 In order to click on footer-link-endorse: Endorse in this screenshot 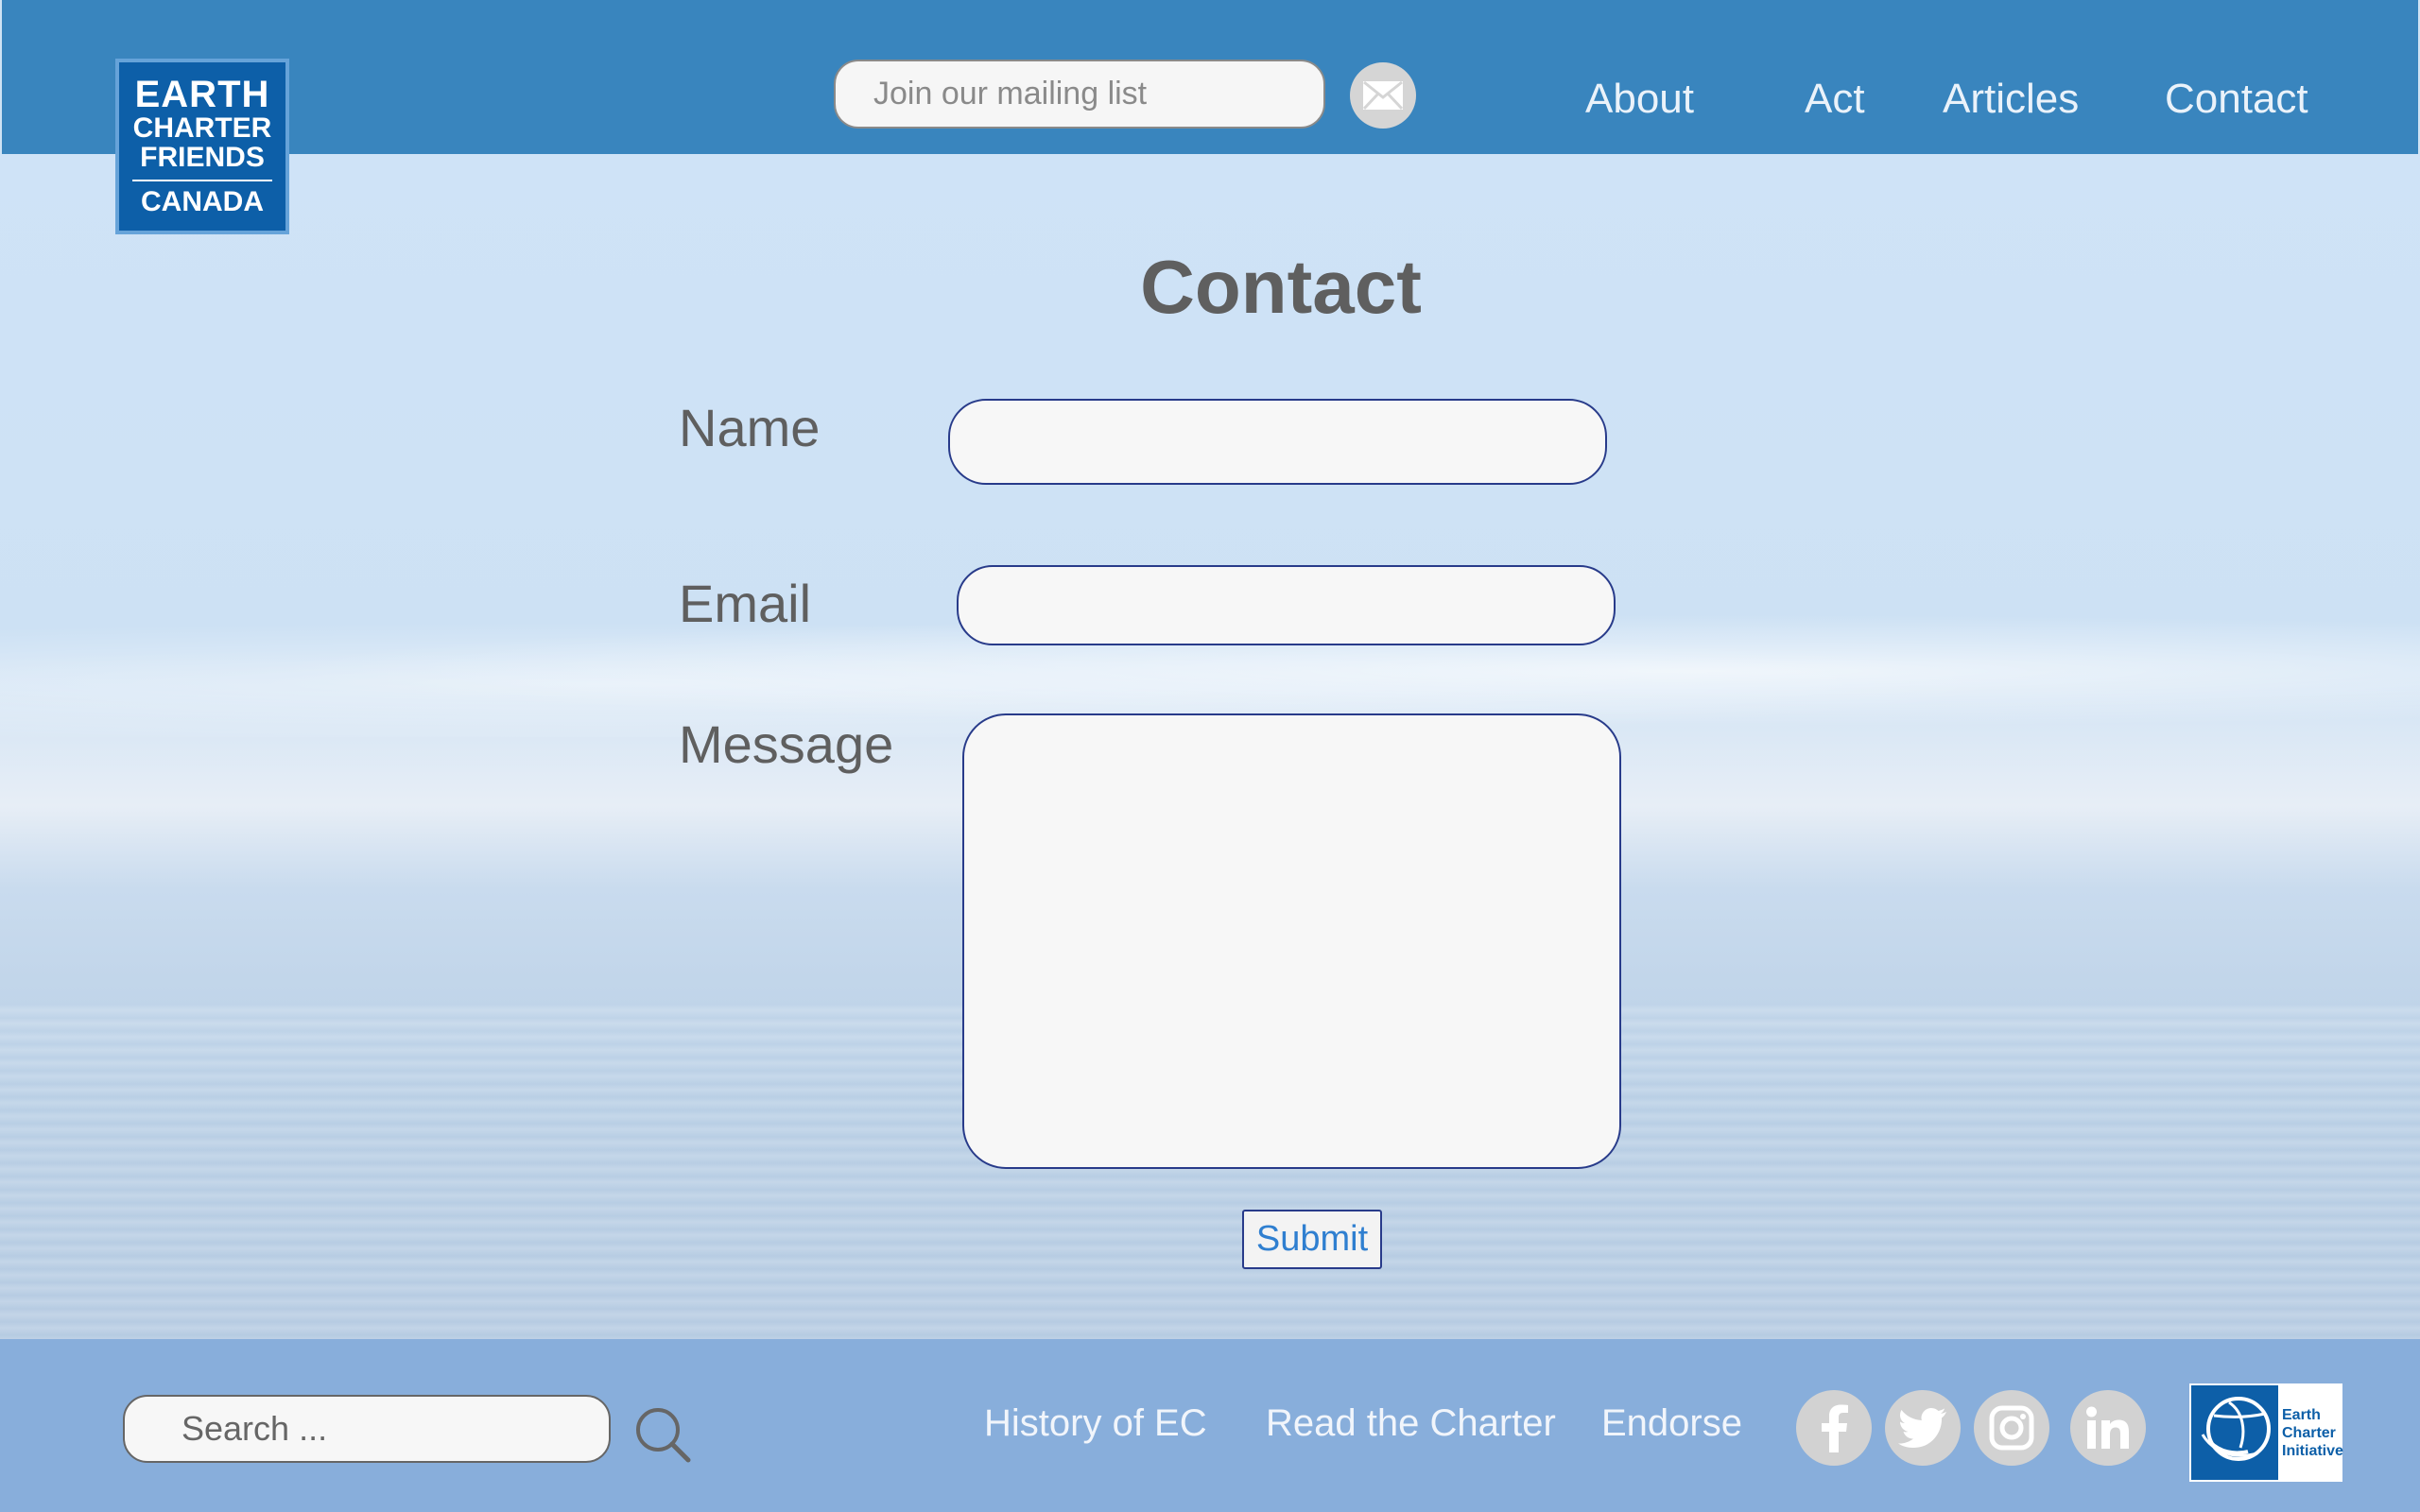, I will do `click(1672, 1423)`.